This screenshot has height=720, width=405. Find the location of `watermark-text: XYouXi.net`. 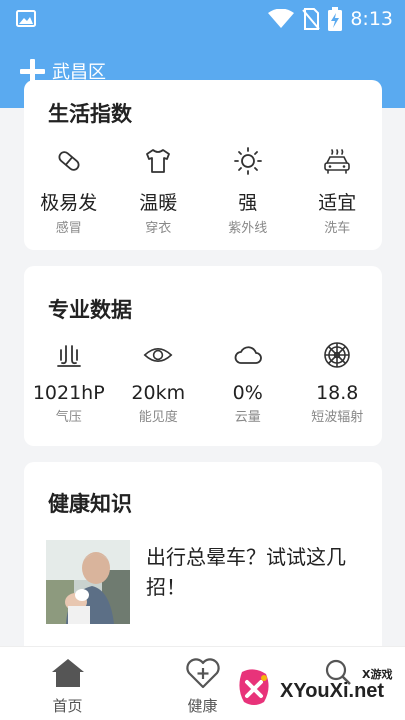

watermark-text: XYouXi.net is located at coordinates (332, 691).